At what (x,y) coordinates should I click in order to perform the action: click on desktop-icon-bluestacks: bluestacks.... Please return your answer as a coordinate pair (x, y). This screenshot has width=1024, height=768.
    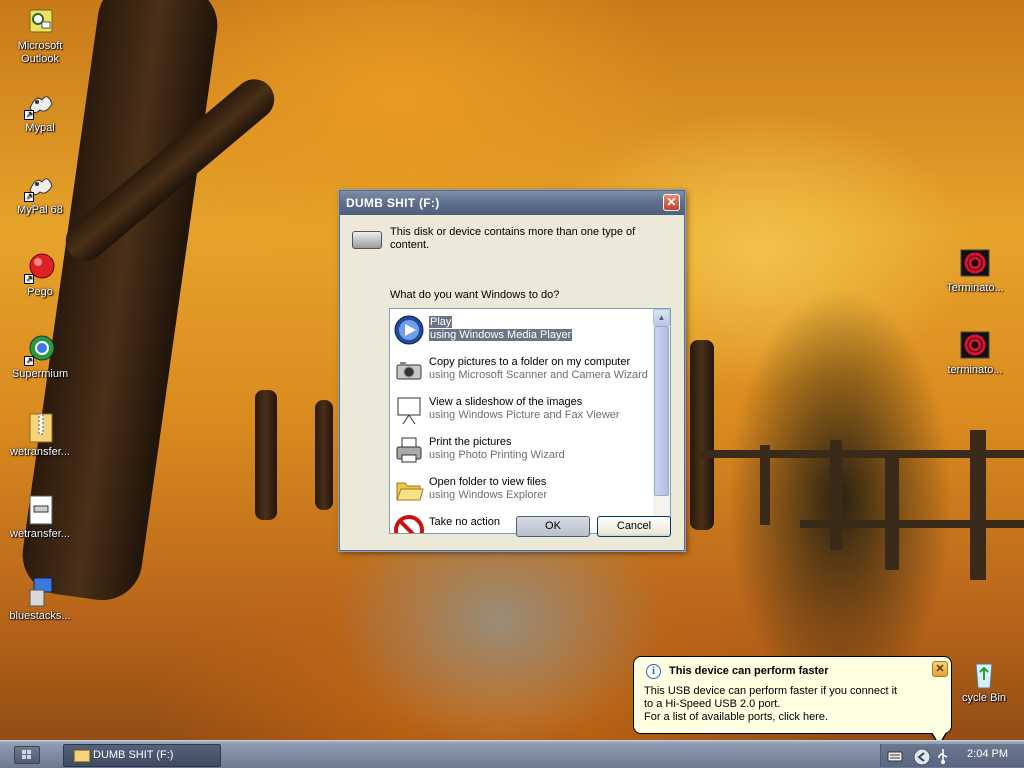
    Looking at the image, I should click on (40, 599).